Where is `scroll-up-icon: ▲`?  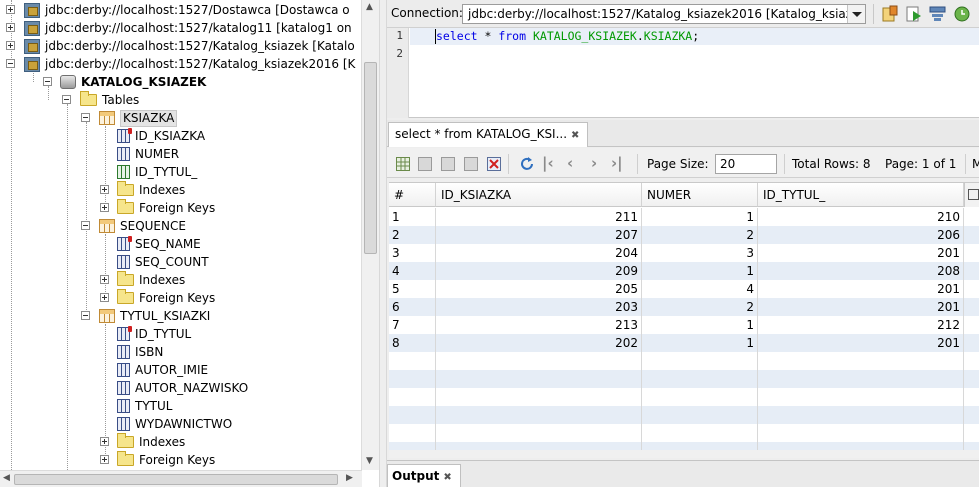
scroll-up-icon: ▲ is located at coordinates (369, 7).